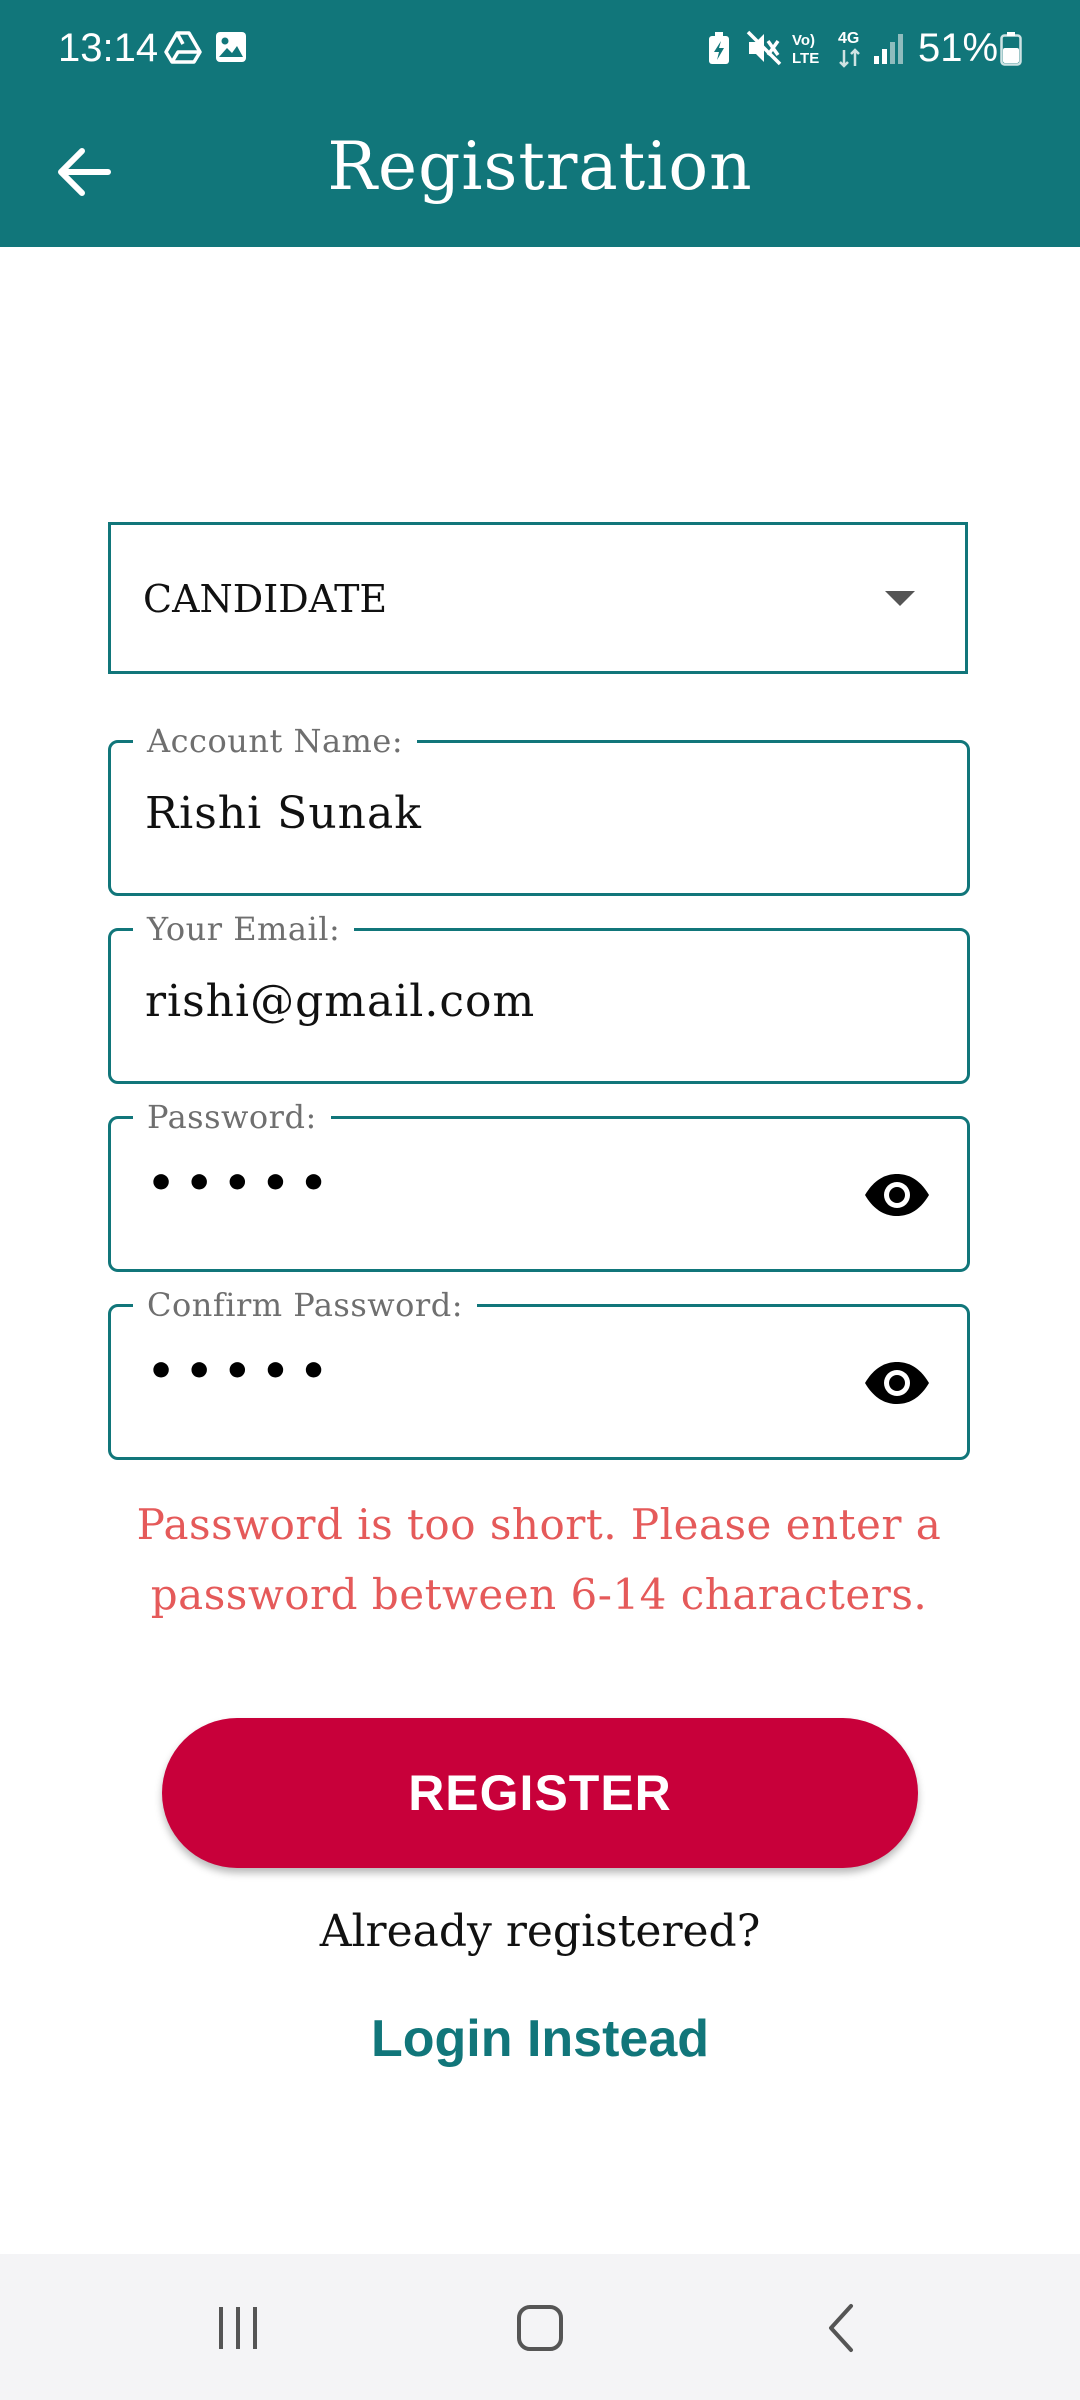 The height and width of the screenshot is (2400, 1080). I want to click on battery-saver-icon, so click(719, 48).